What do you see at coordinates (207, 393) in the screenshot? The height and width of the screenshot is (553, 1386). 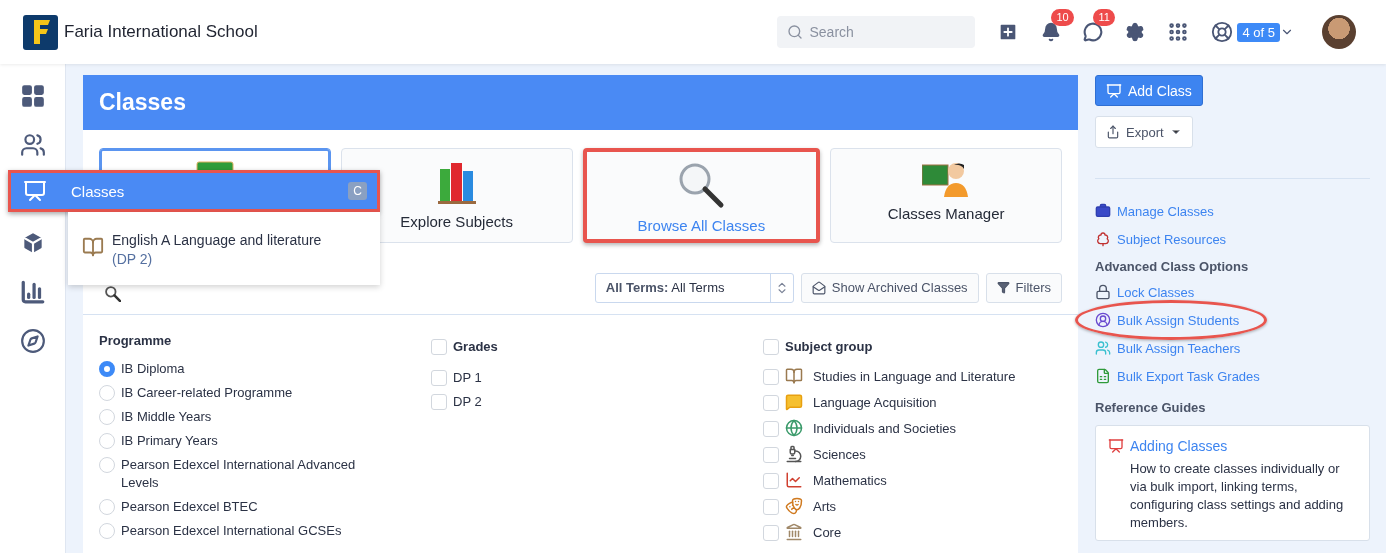 I see `option-label: IB Career-related Programme` at bounding box center [207, 393].